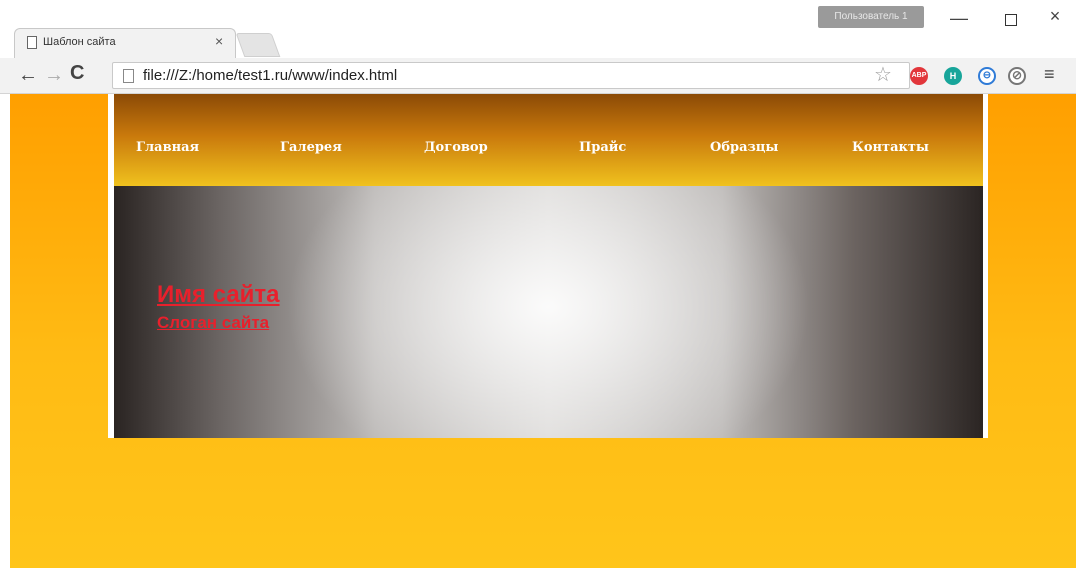 The height and width of the screenshot is (568, 1076). I want to click on site-slogan-link: Слоган сайта, so click(213, 323).